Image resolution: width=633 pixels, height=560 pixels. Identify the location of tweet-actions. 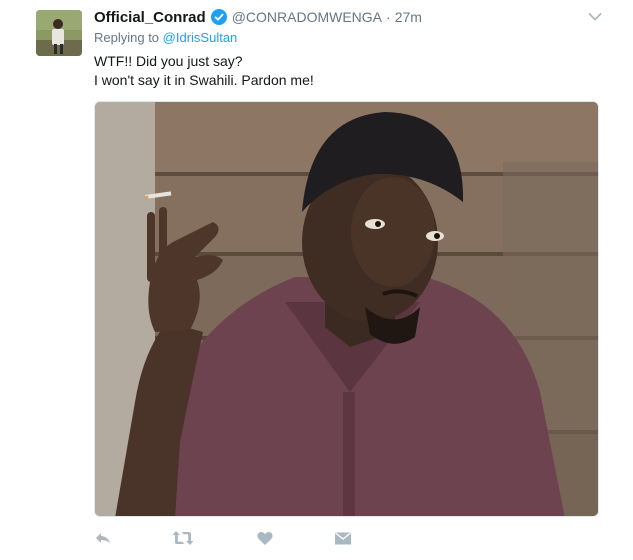
(244, 539).